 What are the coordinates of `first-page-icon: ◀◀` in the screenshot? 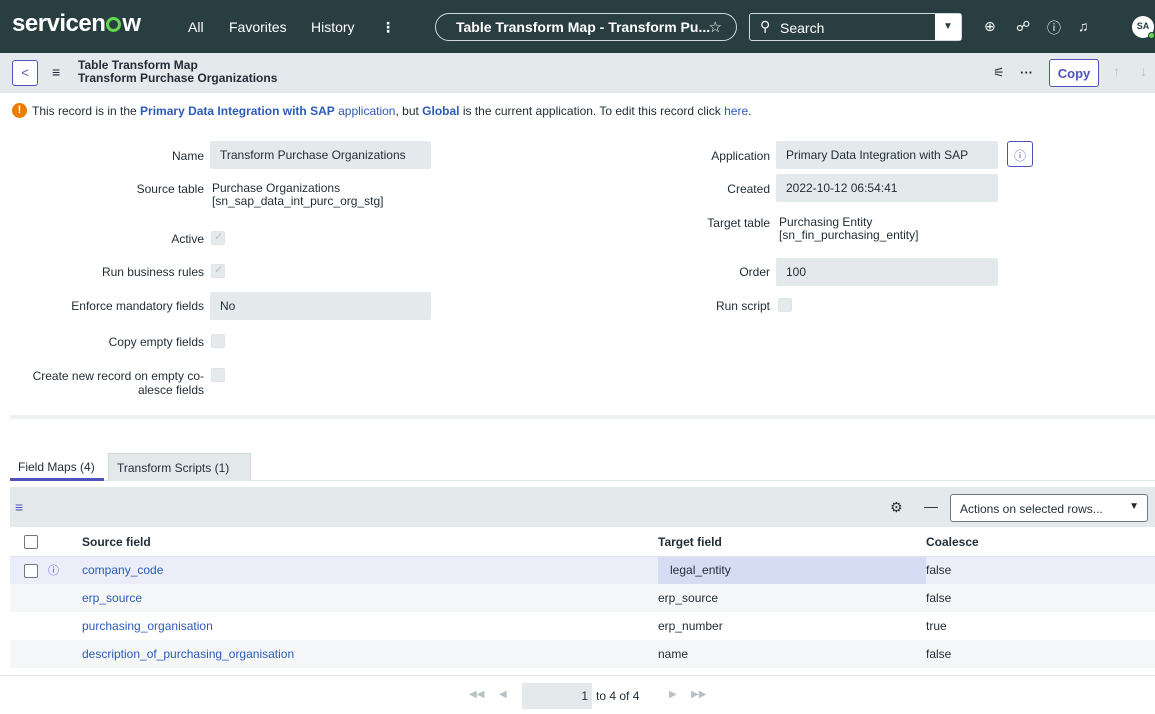 It's located at (476, 694).